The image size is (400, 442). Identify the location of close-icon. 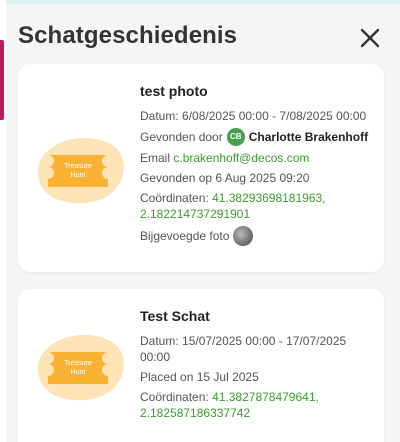
(370, 38).